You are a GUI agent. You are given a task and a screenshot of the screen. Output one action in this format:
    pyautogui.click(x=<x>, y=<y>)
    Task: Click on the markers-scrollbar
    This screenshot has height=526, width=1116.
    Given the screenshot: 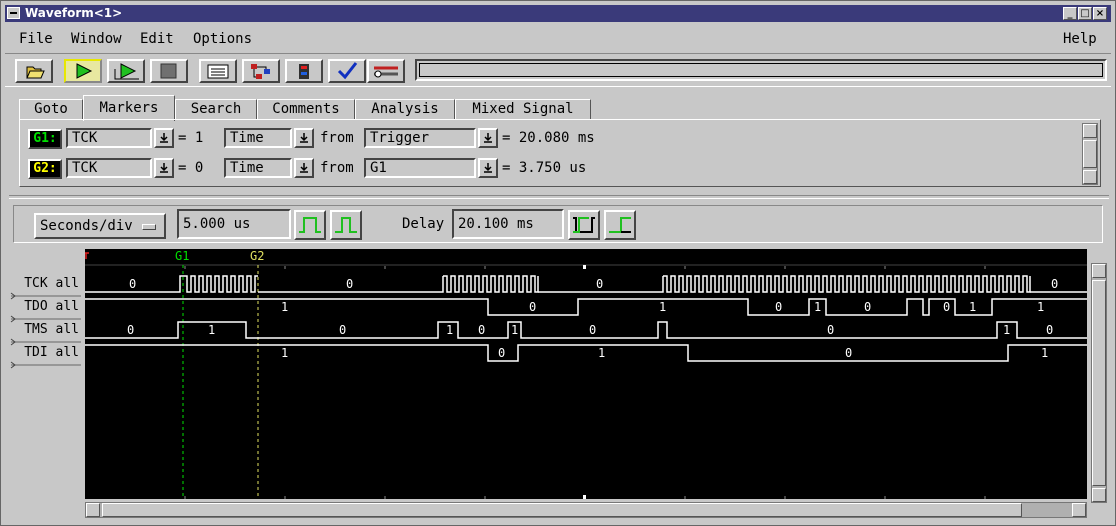 What is the action you would take?
    pyautogui.click(x=1090, y=154)
    